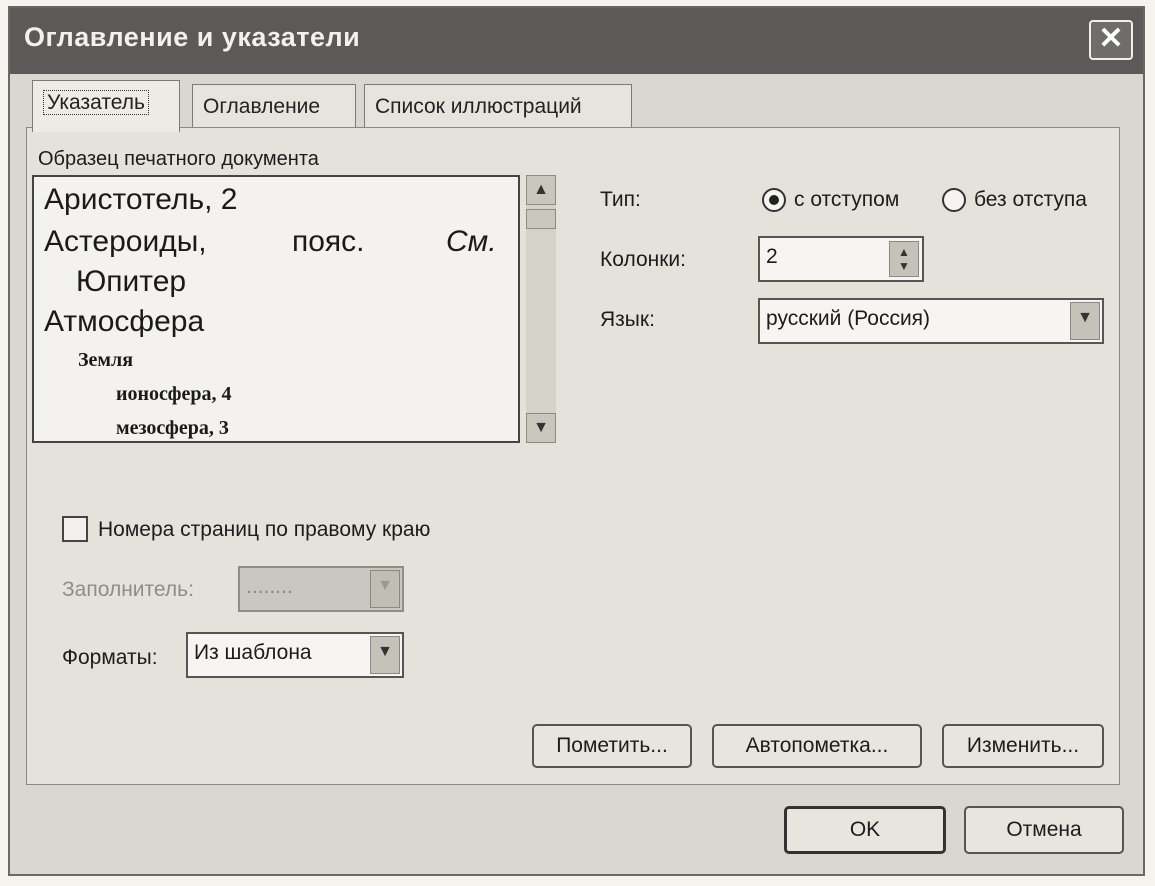  I want to click on preview-line: мезосфера, 3, so click(172, 428).